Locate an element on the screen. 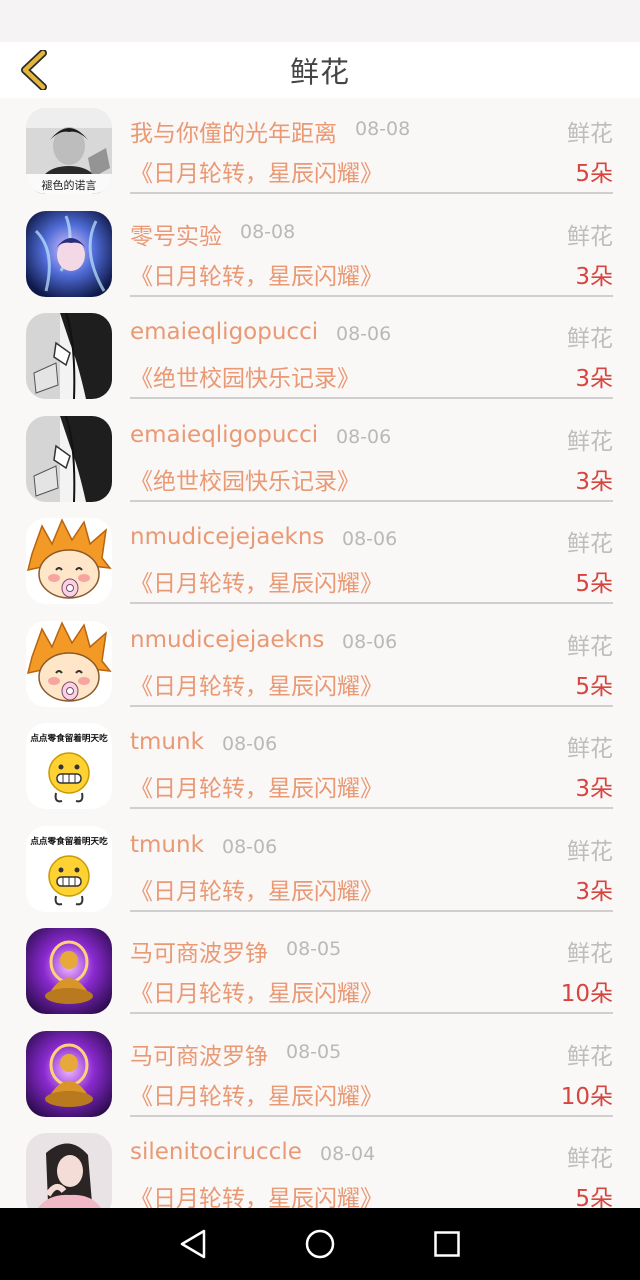 The image size is (640, 1280). list-item: 零号实验 08-08 鲜花 《日月轮转，星辰闪耀》 3朵 is located at coordinates (320, 252).